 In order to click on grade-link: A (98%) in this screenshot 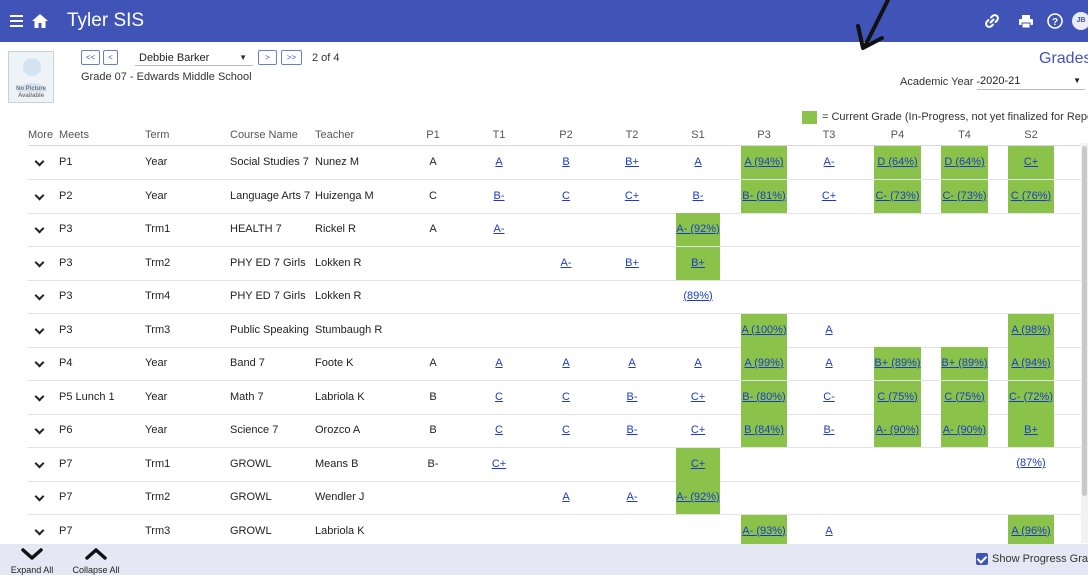, I will do `click(1030, 330)`.